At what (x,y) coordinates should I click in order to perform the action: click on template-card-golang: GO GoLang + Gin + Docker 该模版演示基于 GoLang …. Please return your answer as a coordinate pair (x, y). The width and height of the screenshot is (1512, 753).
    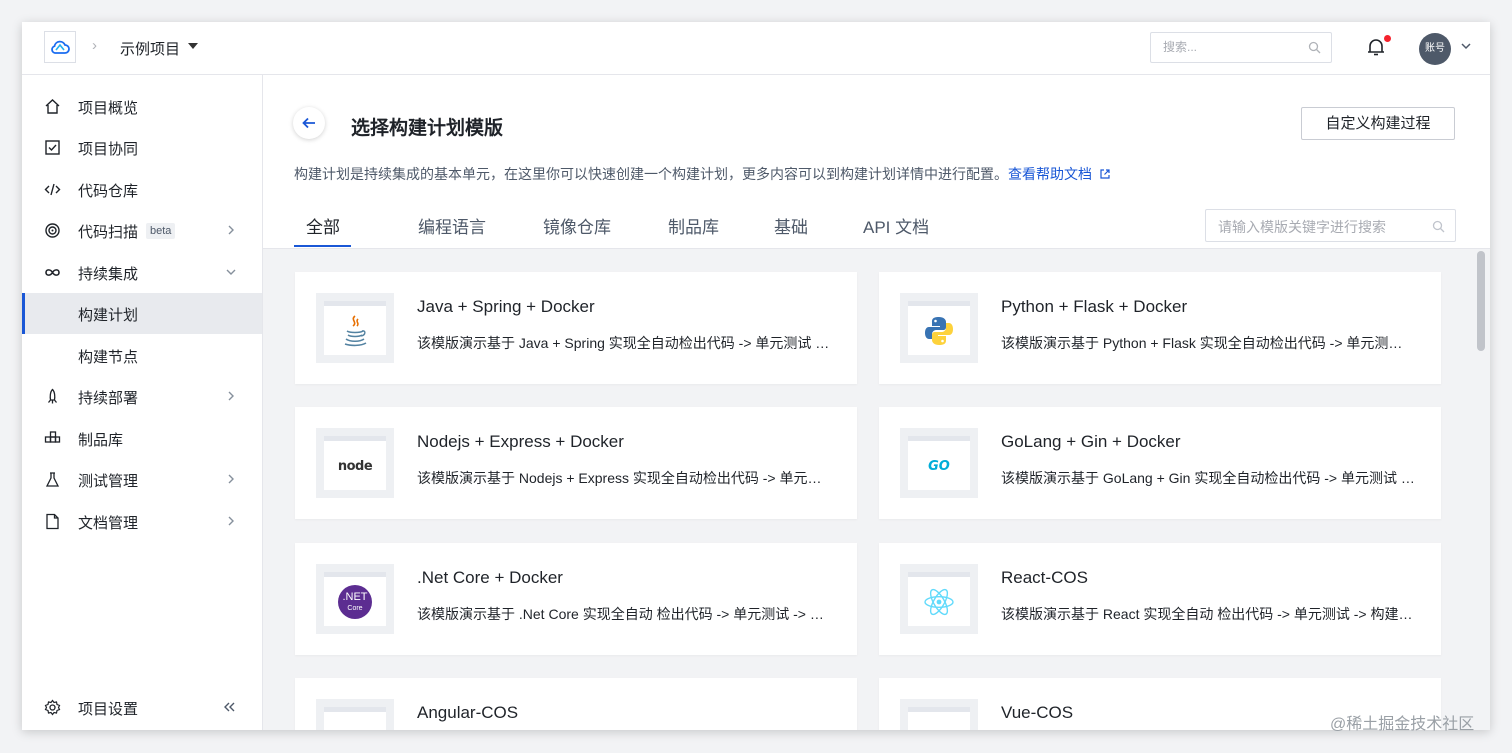
    Looking at the image, I should click on (1160, 463).